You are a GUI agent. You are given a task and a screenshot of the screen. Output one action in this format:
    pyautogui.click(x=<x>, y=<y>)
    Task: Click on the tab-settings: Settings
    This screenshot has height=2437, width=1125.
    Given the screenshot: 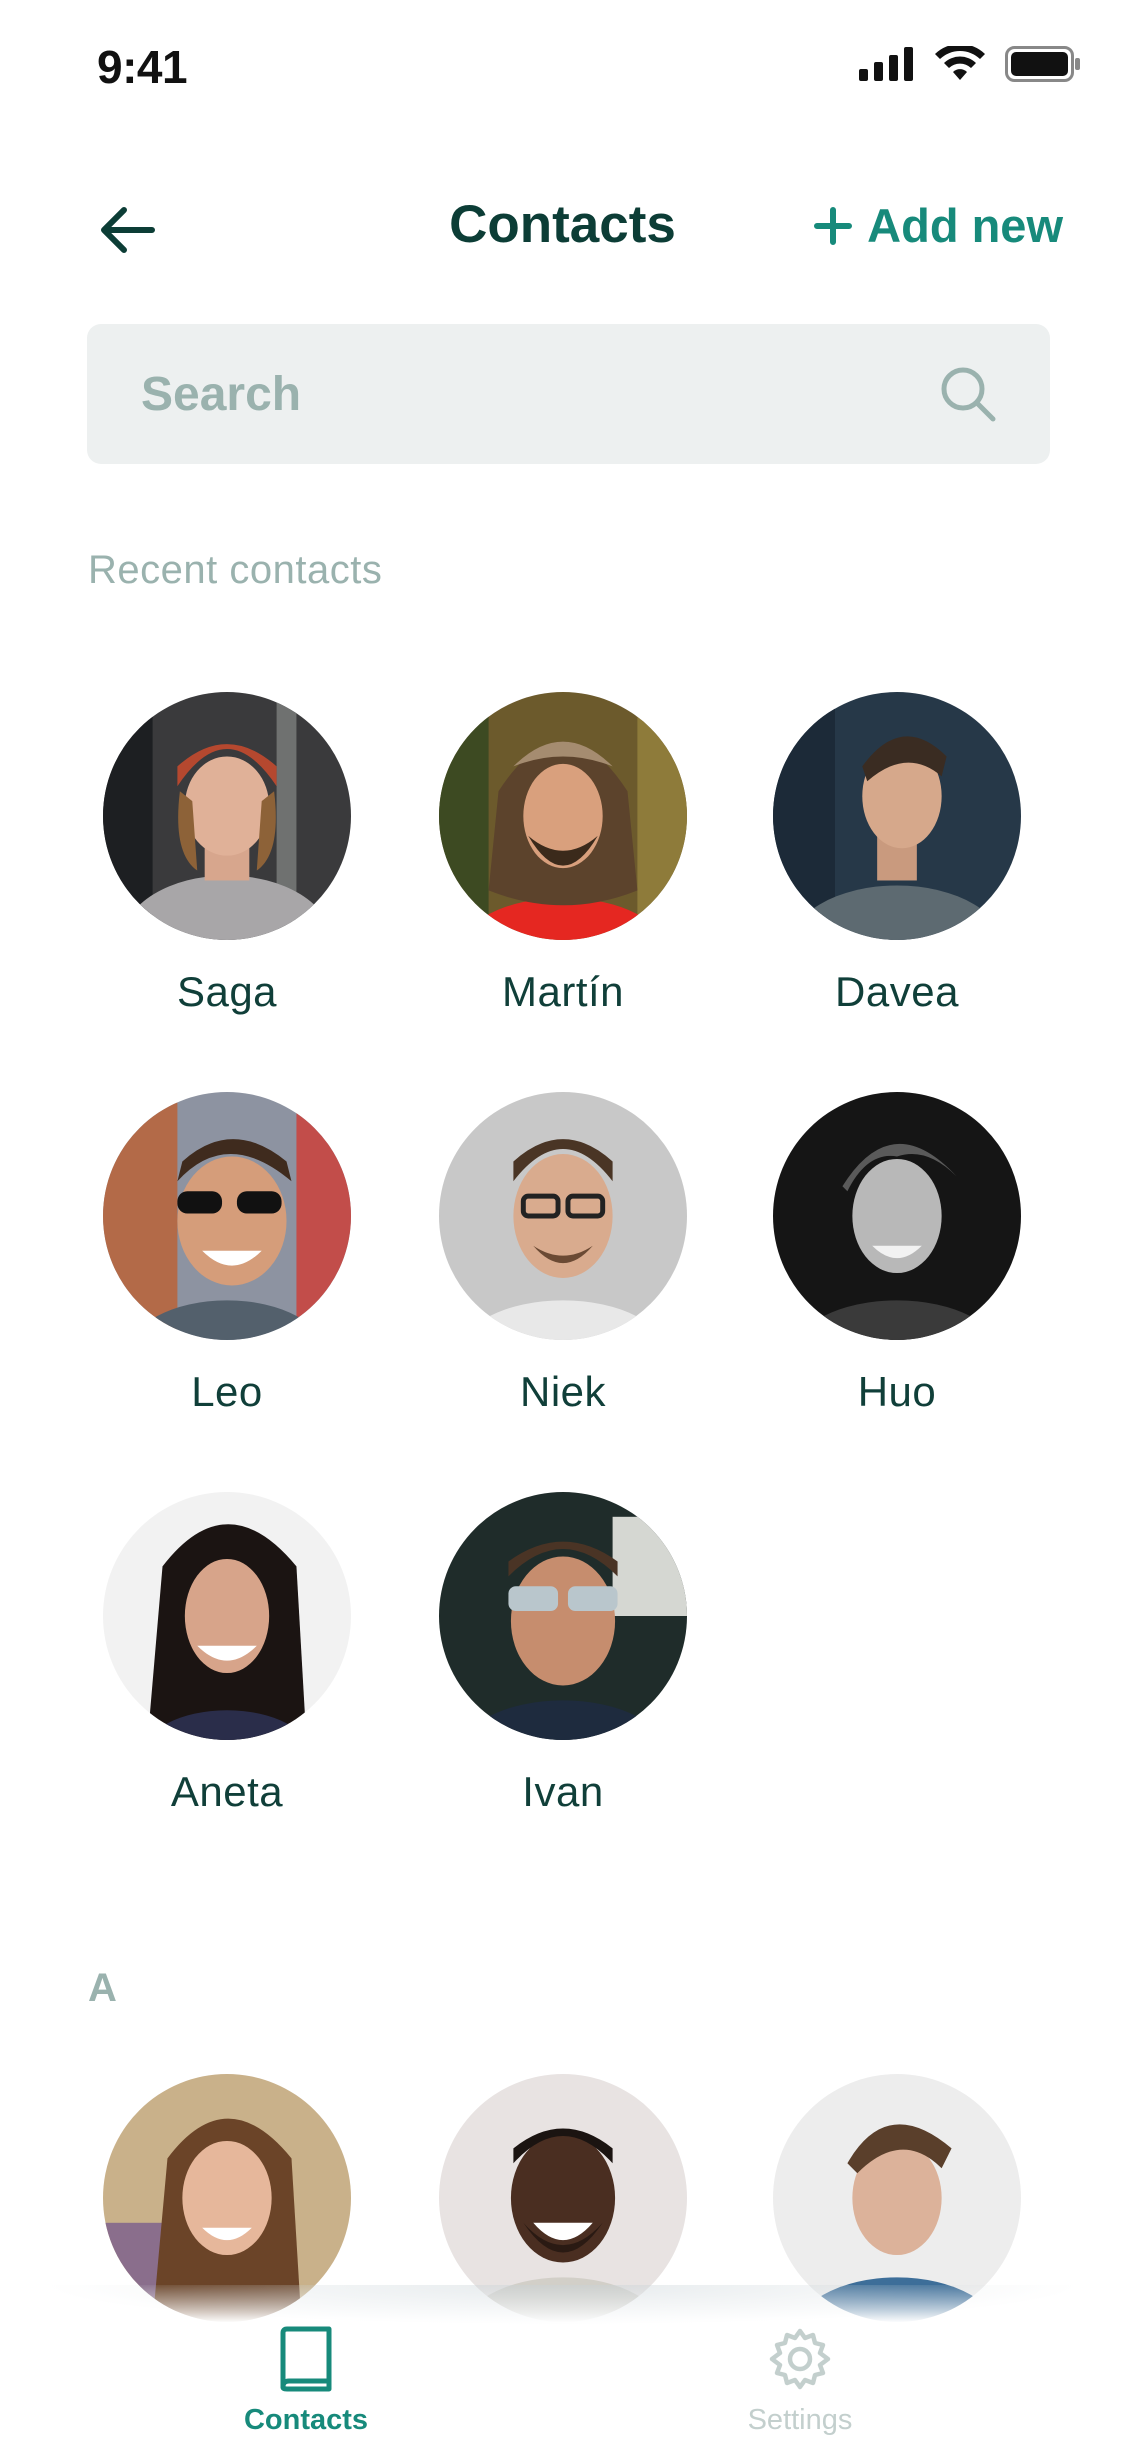 What is the action you would take?
    pyautogui.click(x=800, y=2381)
    